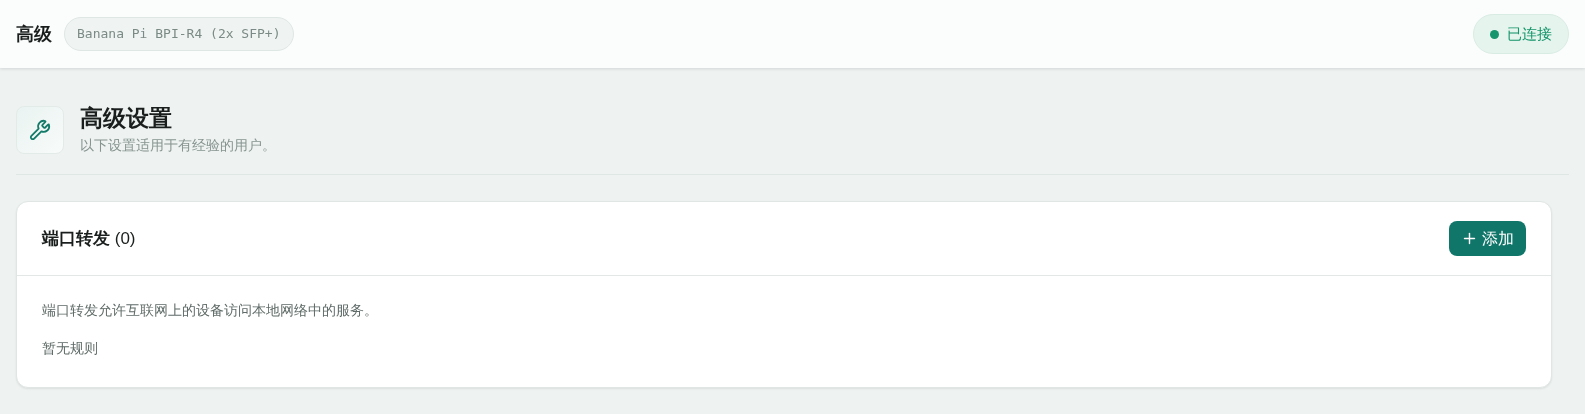 This screenshot has height=414, width=1585. I want to click on section-subtitle: 以下设置适用于有经验的用户。, so click(178, 145).